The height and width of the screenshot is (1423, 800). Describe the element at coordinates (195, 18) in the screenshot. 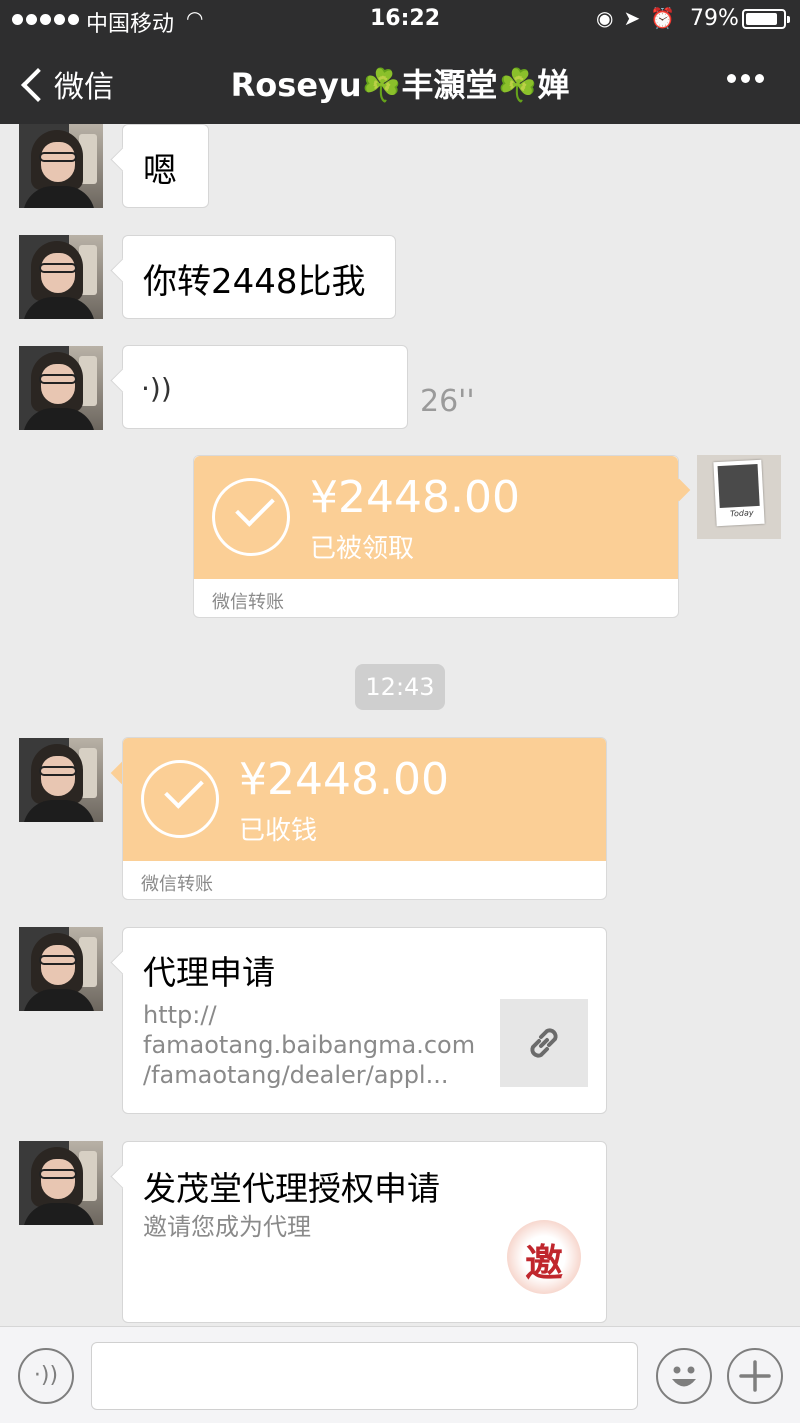

I see `wifi-icon: ◠` at that location.